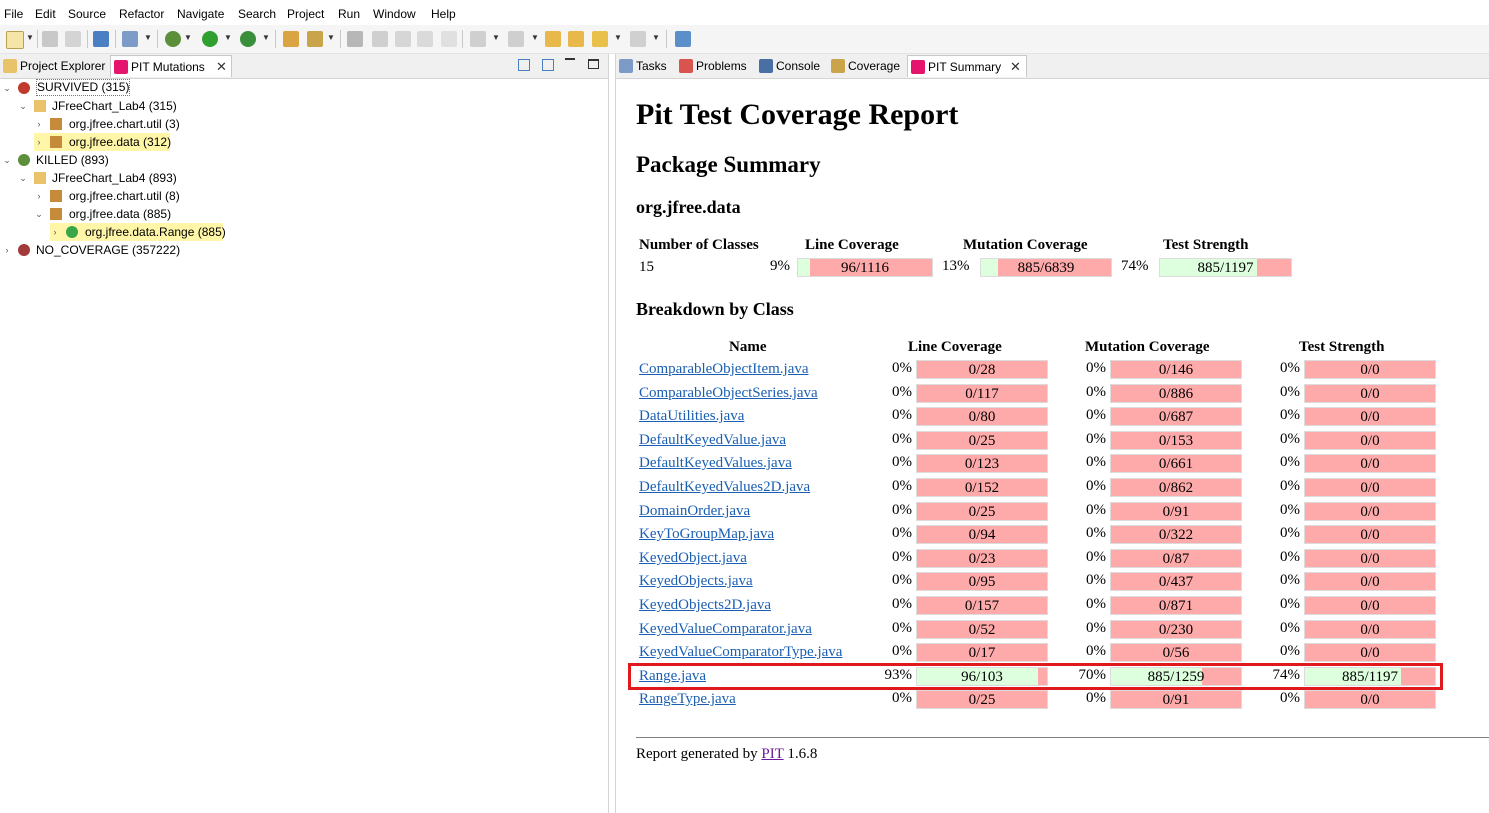 This screenshot has width=1489, height=813. What do you see at coordinates (443, 14) in the screenshot?
I see `menu-help: Help` at bounding box center [443, 14].